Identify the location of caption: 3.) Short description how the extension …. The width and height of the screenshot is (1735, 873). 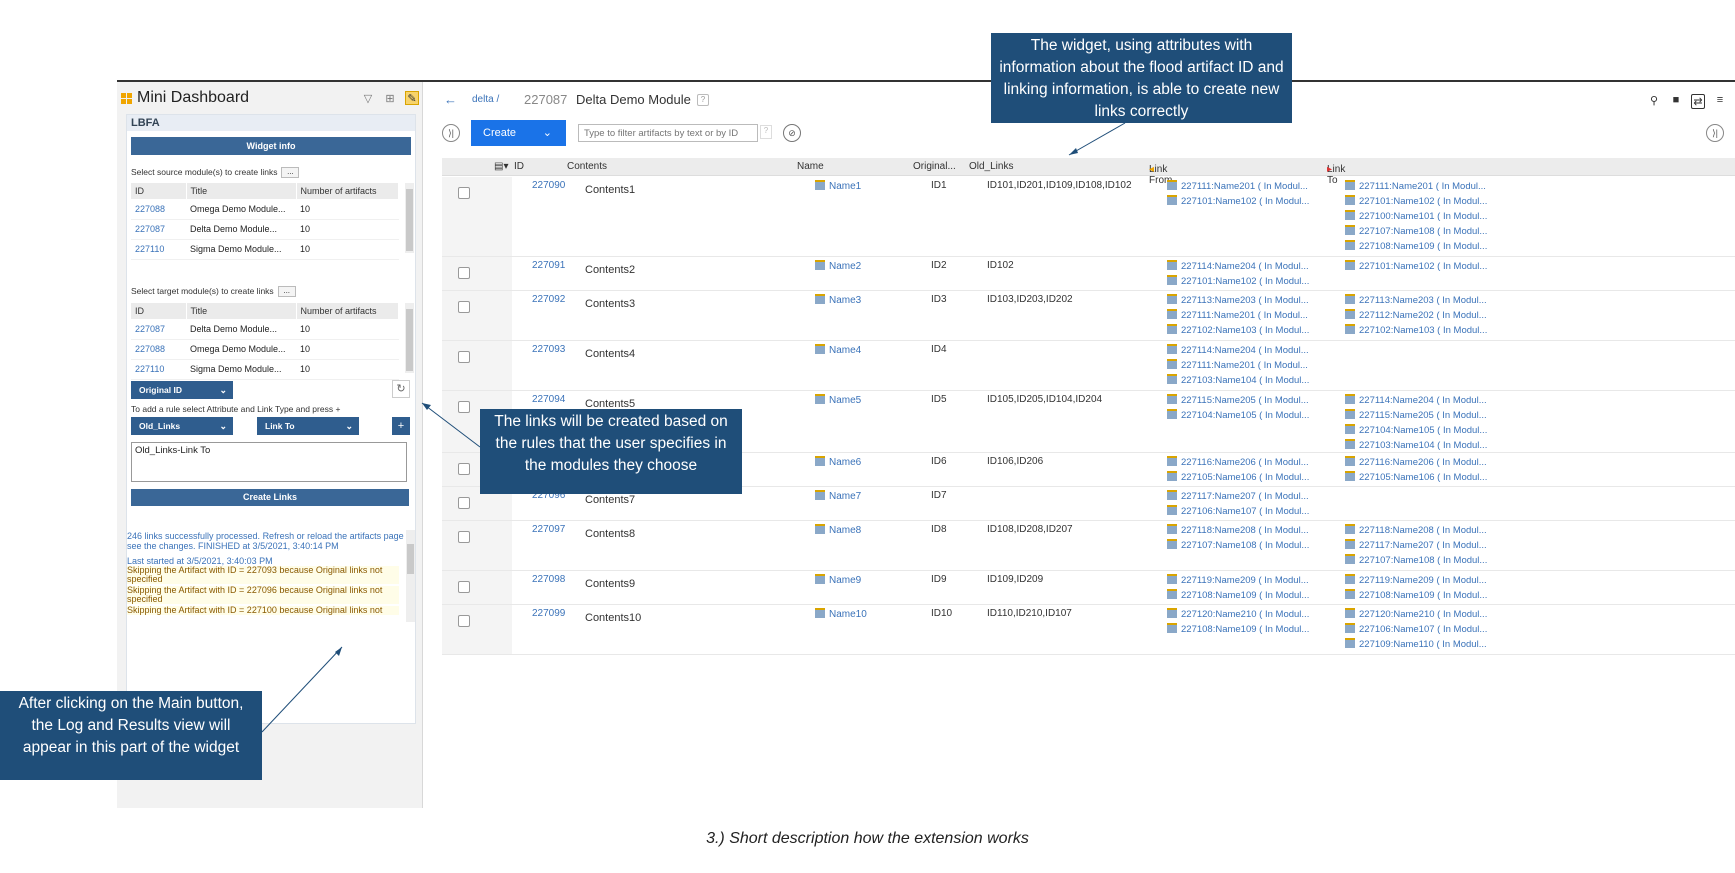
(867, 838).